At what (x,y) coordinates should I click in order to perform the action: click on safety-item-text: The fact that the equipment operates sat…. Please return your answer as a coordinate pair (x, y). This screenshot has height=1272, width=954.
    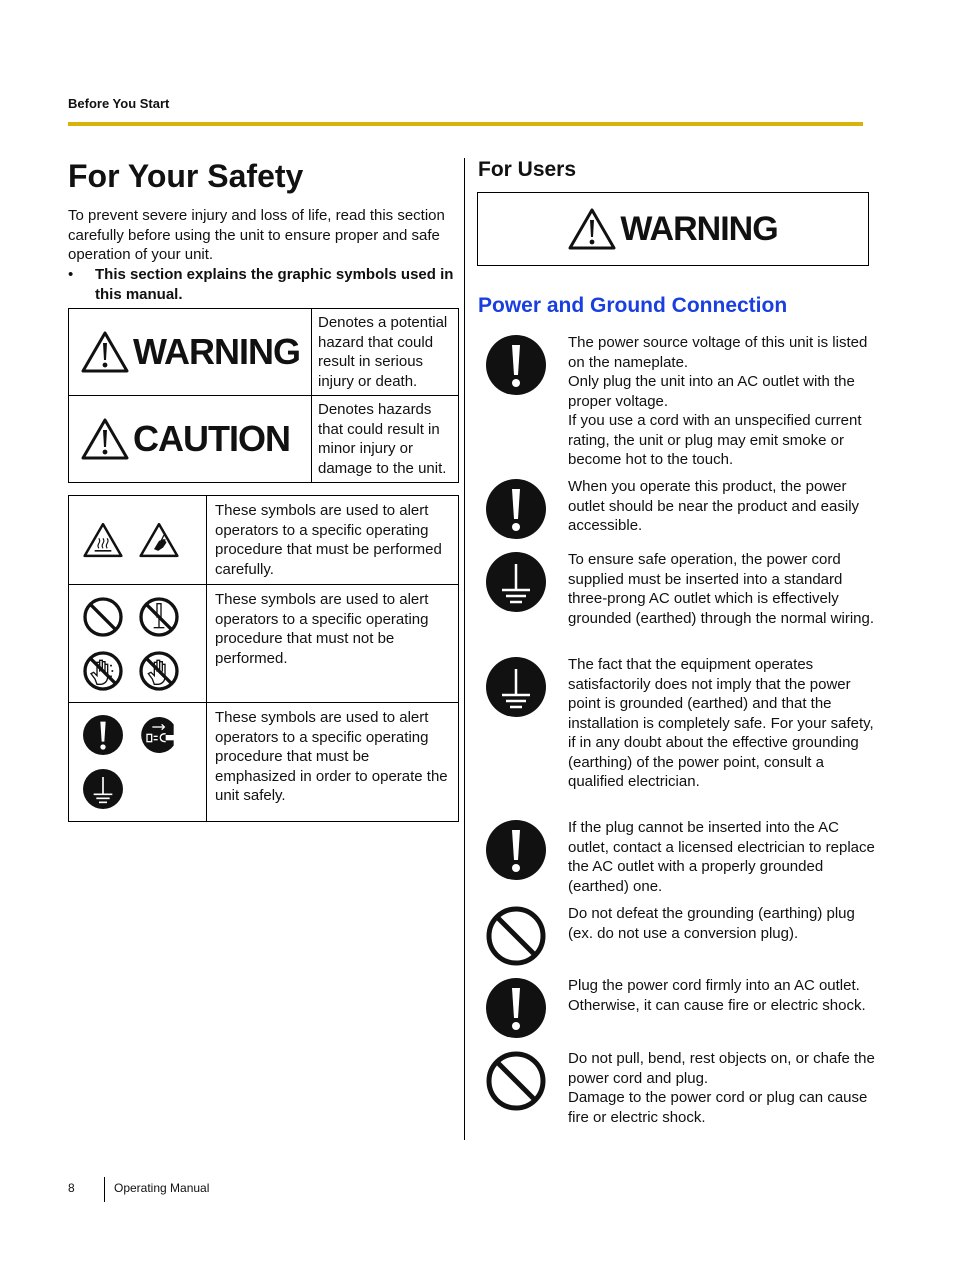
    Looking at the image, I should click on (721, 723).